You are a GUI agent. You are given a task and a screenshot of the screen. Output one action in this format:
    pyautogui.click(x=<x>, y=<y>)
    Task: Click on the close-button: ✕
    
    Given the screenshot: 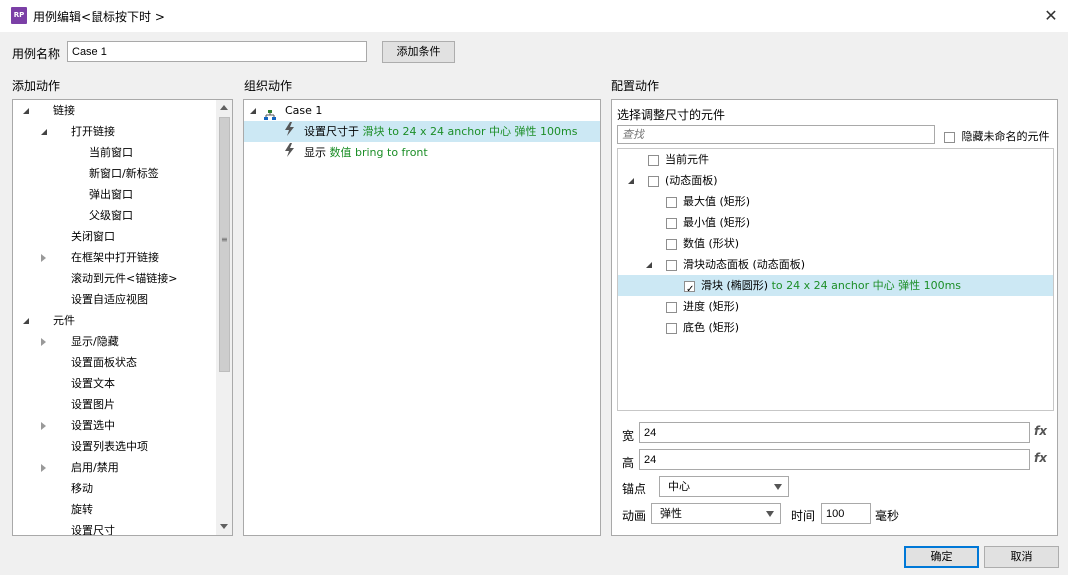 What is the action you would take?
    pyautogui.click(x=1051, y=16)
    